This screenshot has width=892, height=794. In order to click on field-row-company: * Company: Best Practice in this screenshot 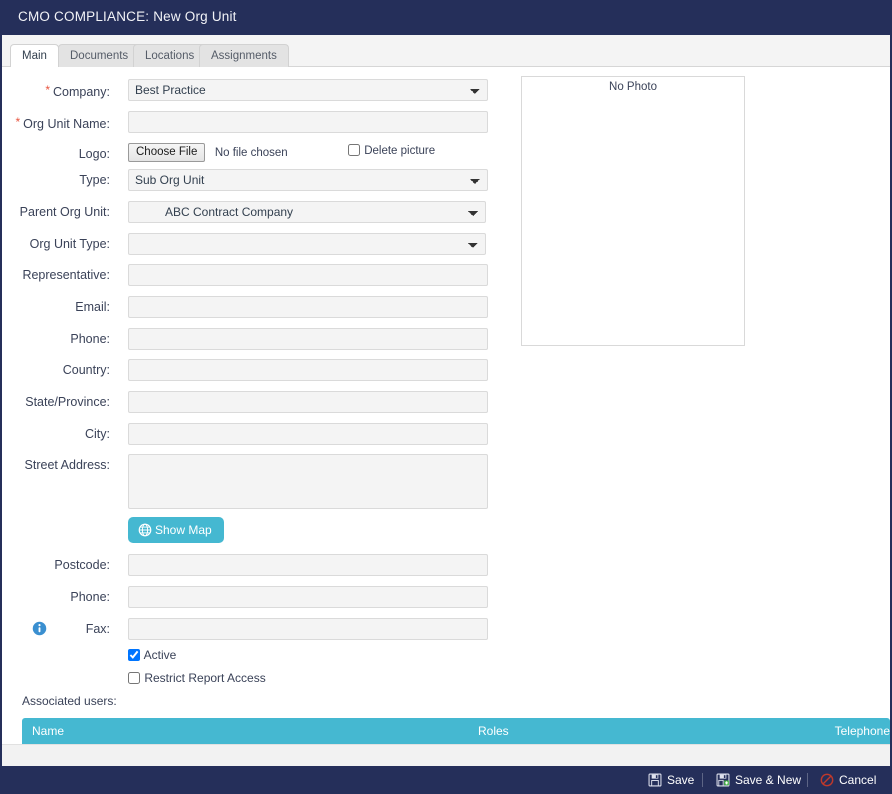, I will do `click(252, 90)`.